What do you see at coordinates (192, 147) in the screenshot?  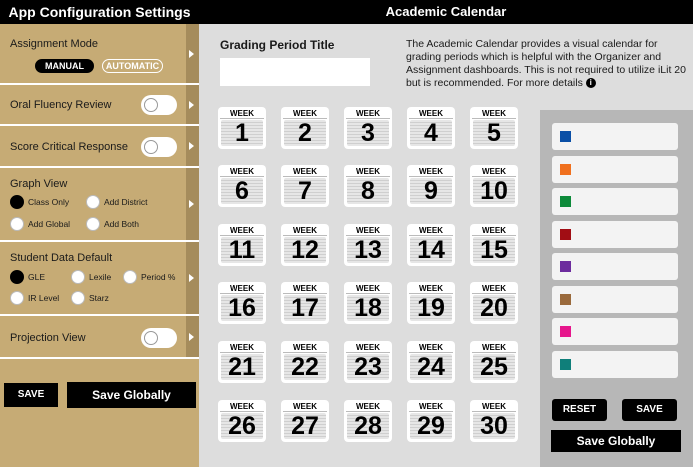 I see `score-critical-expand` at bounding box center [192, 147].